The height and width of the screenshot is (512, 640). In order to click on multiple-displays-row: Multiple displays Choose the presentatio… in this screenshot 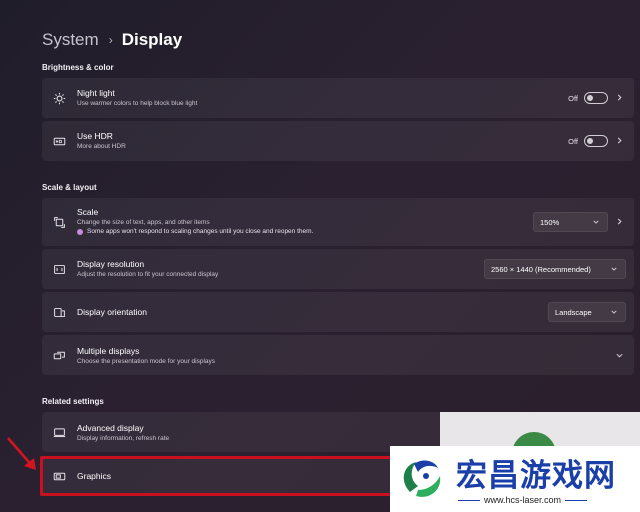, I will do `click(338, 355)`.